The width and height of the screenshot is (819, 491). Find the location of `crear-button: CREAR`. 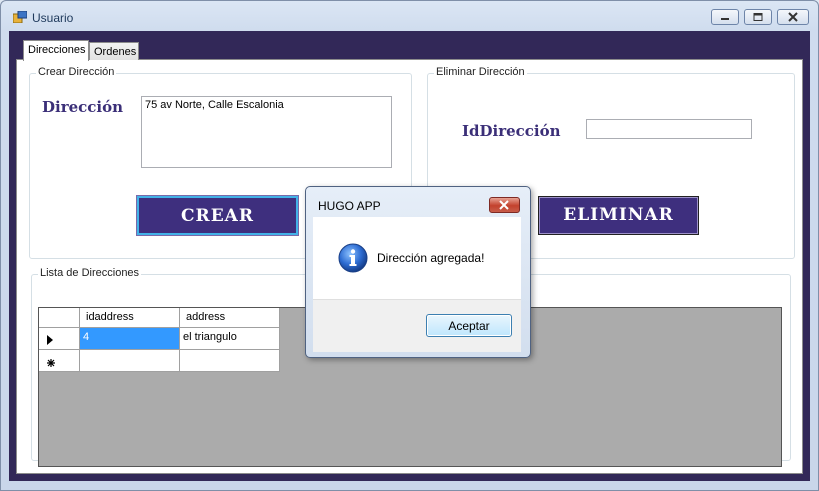

crear-button: CREAR is located at coordinates (217, 215).